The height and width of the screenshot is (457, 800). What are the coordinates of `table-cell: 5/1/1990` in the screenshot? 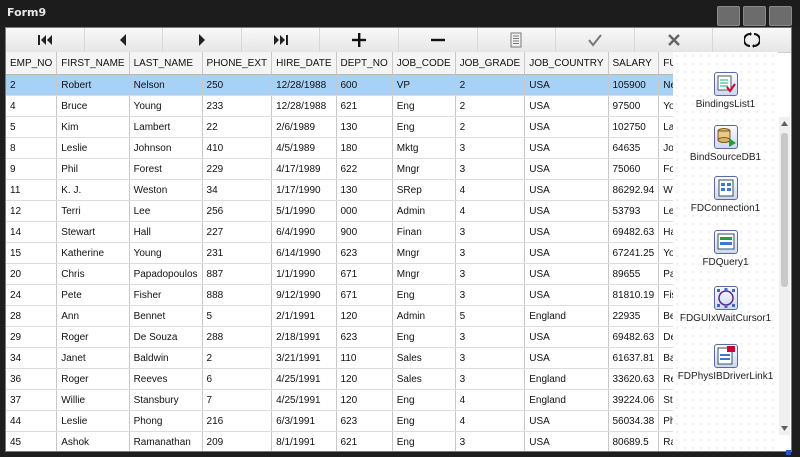 It's located at (304, 211).